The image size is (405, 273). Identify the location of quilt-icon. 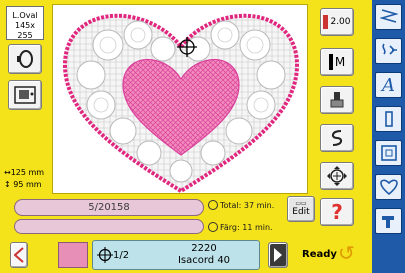
(388, 153).